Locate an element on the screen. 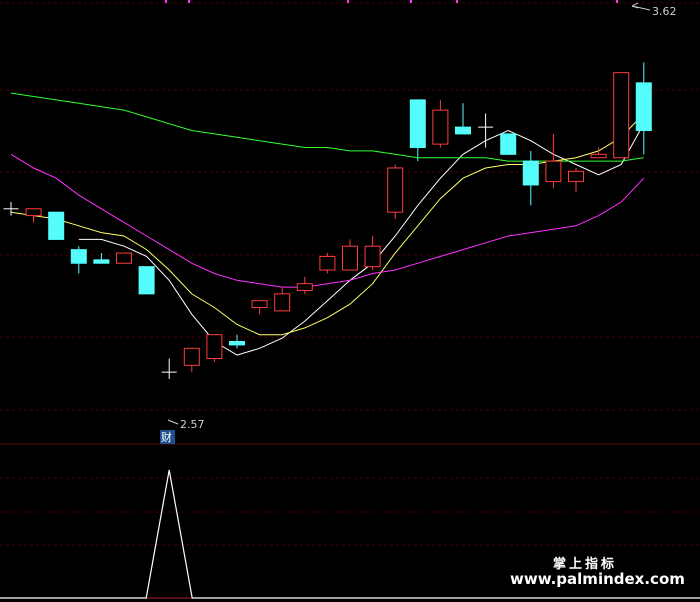  high-price-label: 3.62 is located at coordinates (664, 11).